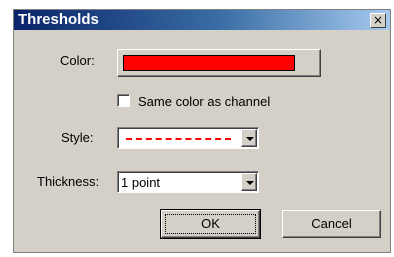 The width and height of the screenshot is (394, 257). Describe the element at coordinates (204, 101) in the screenshot. I see `same-color-label: Same color as channel` at that location.